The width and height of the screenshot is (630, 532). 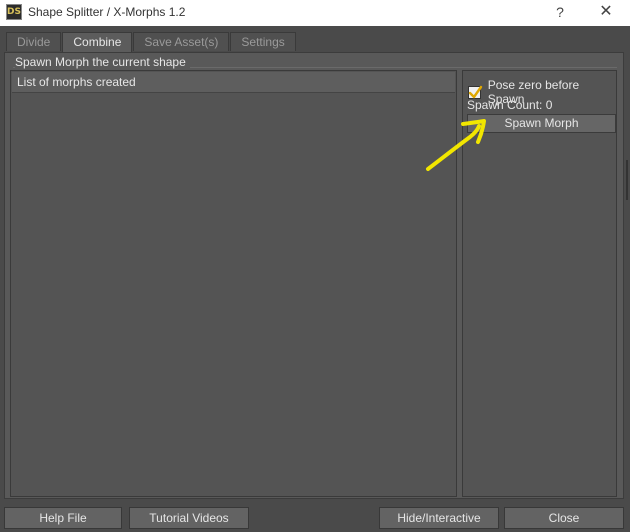 What do you see at coordinates (63, 518) in the screenshot?
I see `help-file-button: Help File` at bounding box center [63, 518].